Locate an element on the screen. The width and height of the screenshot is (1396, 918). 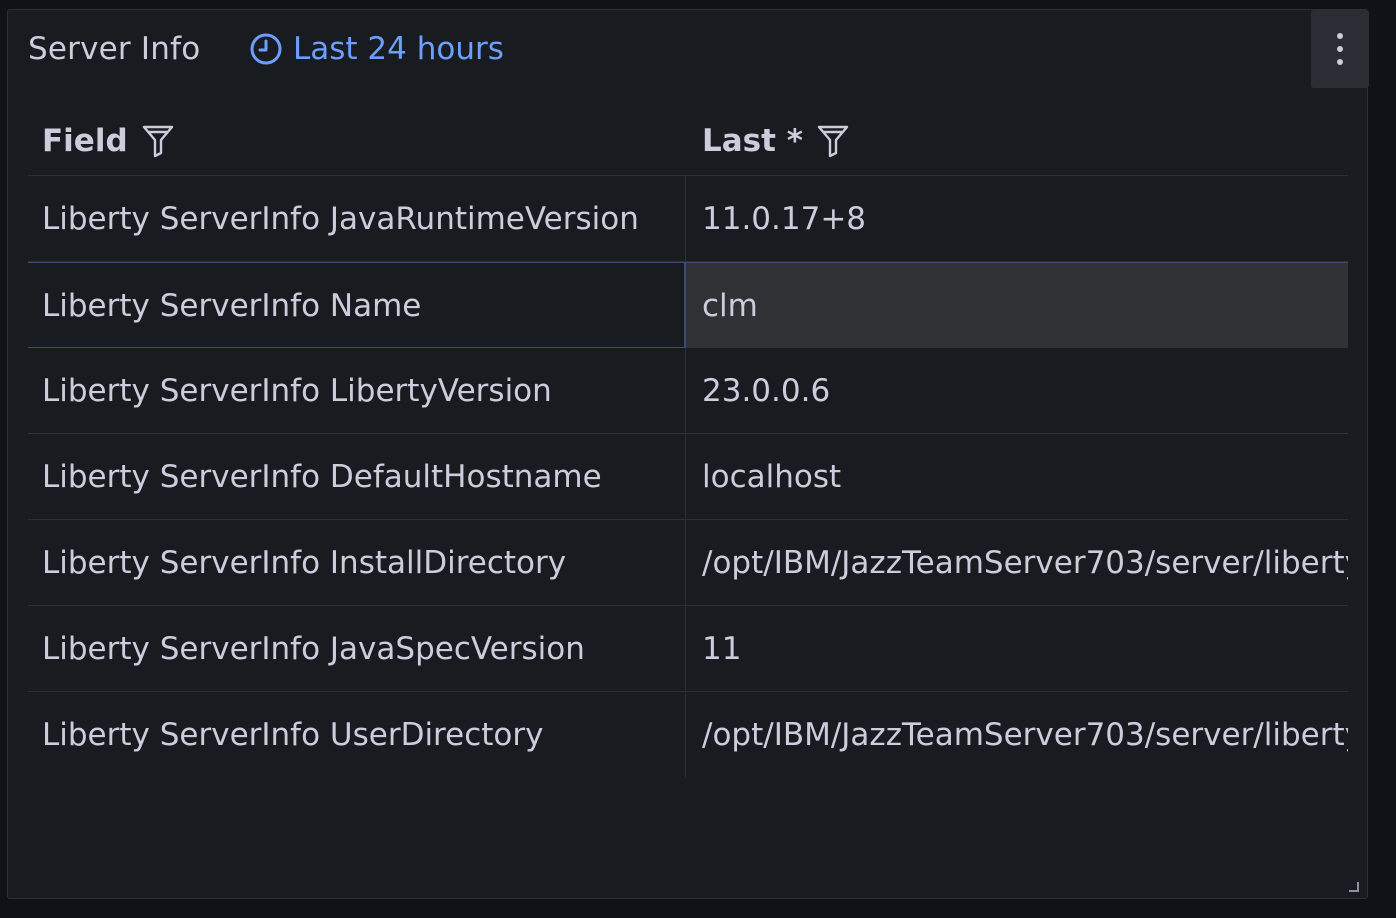
column-header-label: Field is located at coordinates (85, 140).